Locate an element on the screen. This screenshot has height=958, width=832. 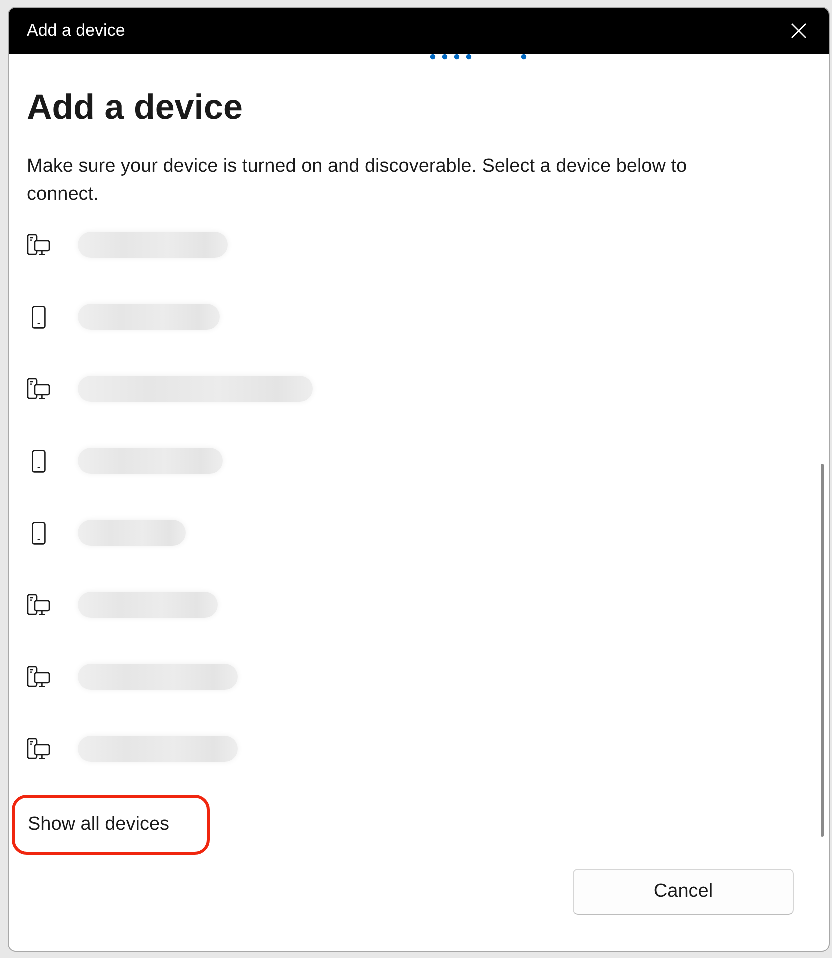
cancel-button: Cancel is located at coordinates (683, 892).